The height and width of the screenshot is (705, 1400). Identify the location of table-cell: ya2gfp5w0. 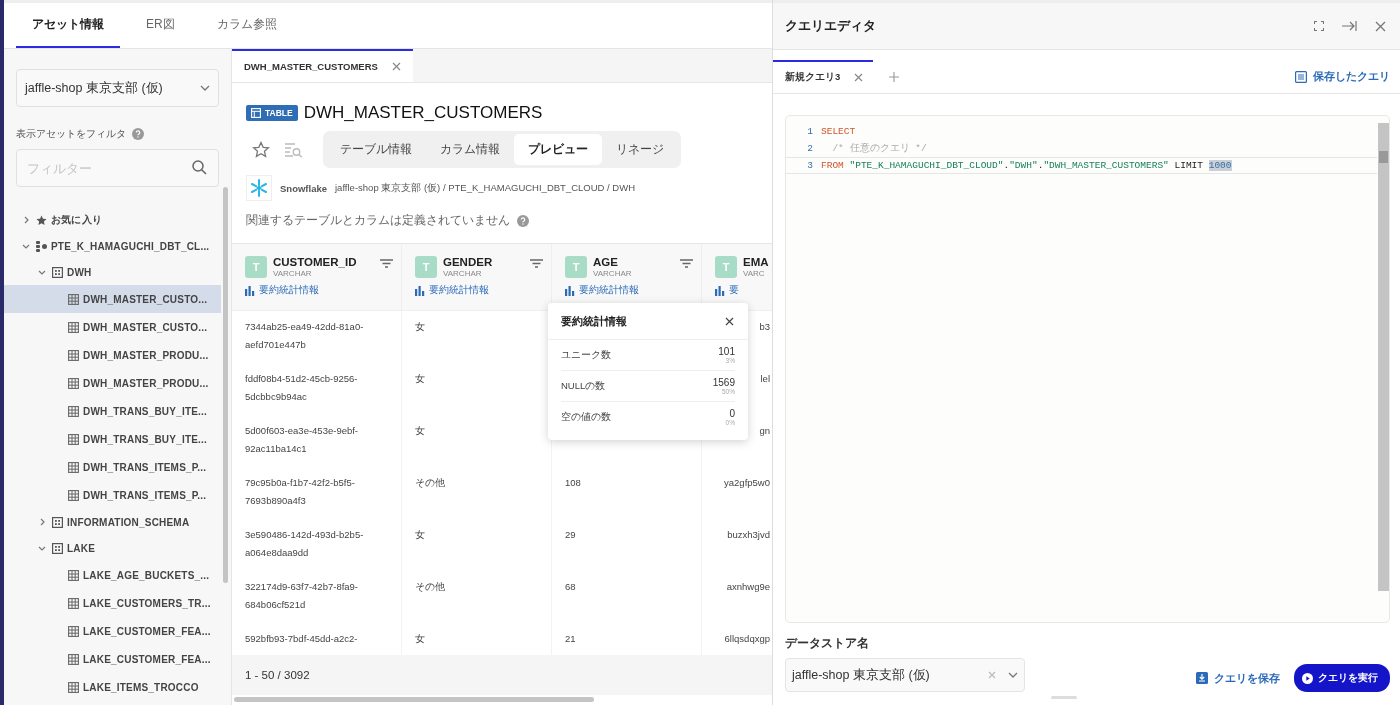
(747, 482).